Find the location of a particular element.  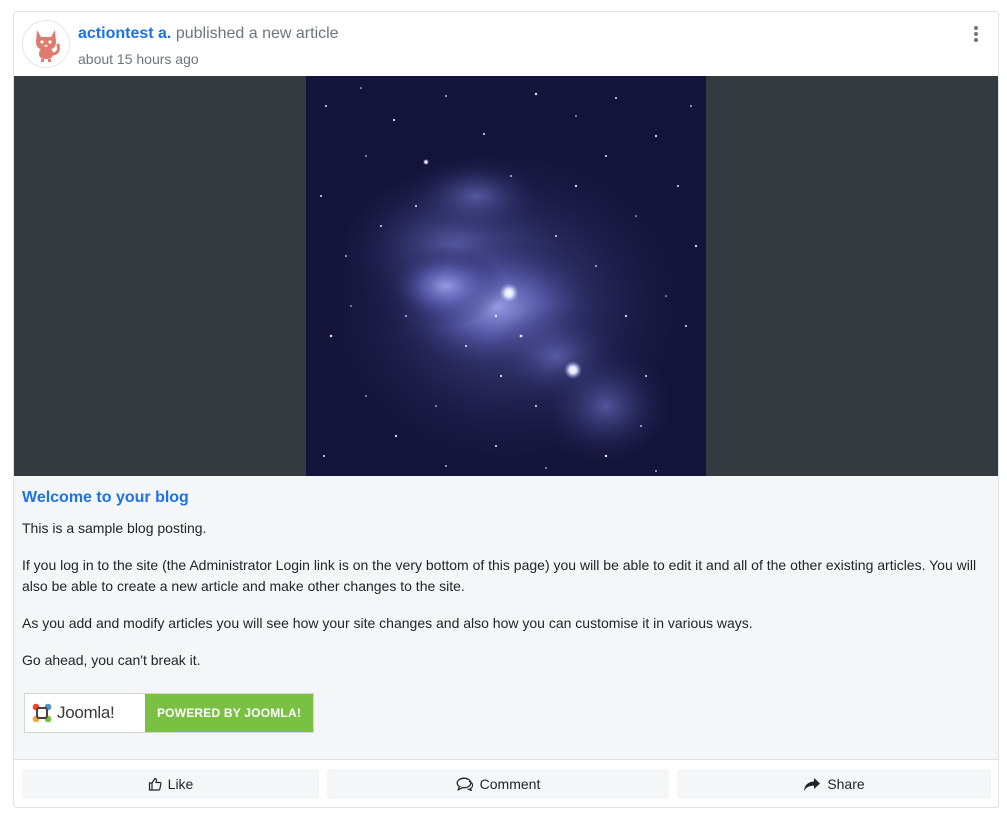

comment-button: Comment is located at coordinates (498, 784).